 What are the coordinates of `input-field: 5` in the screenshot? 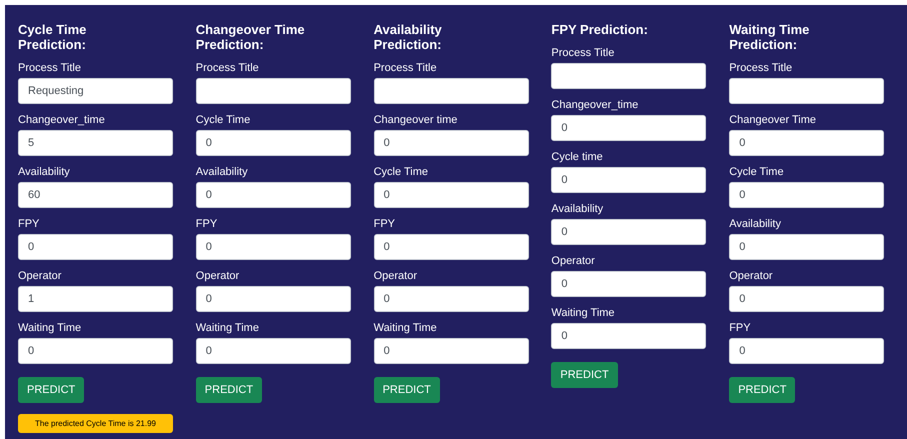 It's located at (95, 143).